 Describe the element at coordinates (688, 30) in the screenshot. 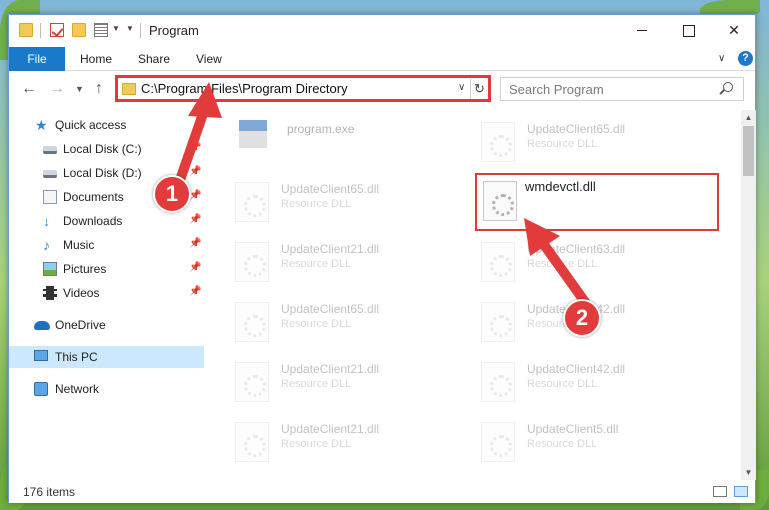

I see `maximize-button` at that location.